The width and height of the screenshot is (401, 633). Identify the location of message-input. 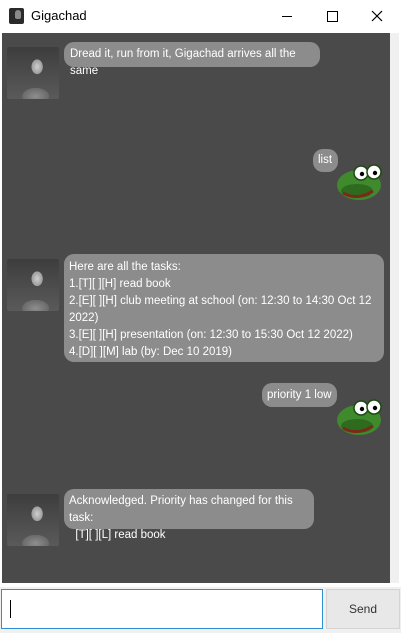
(162, 609).